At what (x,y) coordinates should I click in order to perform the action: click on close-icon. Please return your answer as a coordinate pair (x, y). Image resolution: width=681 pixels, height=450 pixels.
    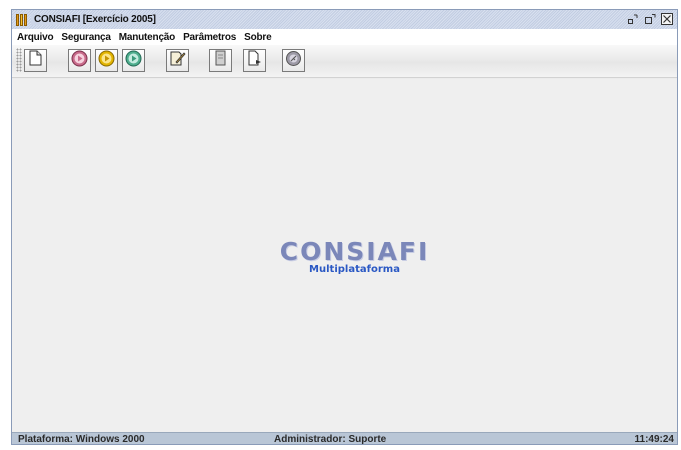
    Looking at the image, I should click on (667, 19).